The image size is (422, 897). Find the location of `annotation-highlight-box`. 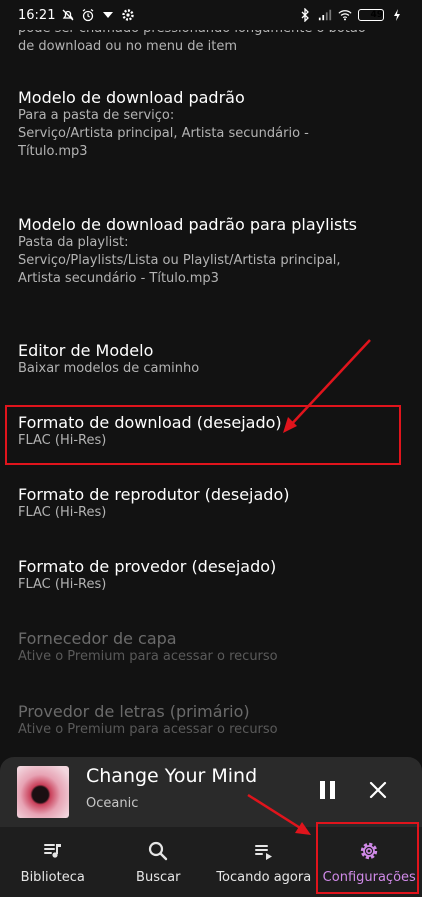

annotation-highlight-box is located at coordinates (203, 435).